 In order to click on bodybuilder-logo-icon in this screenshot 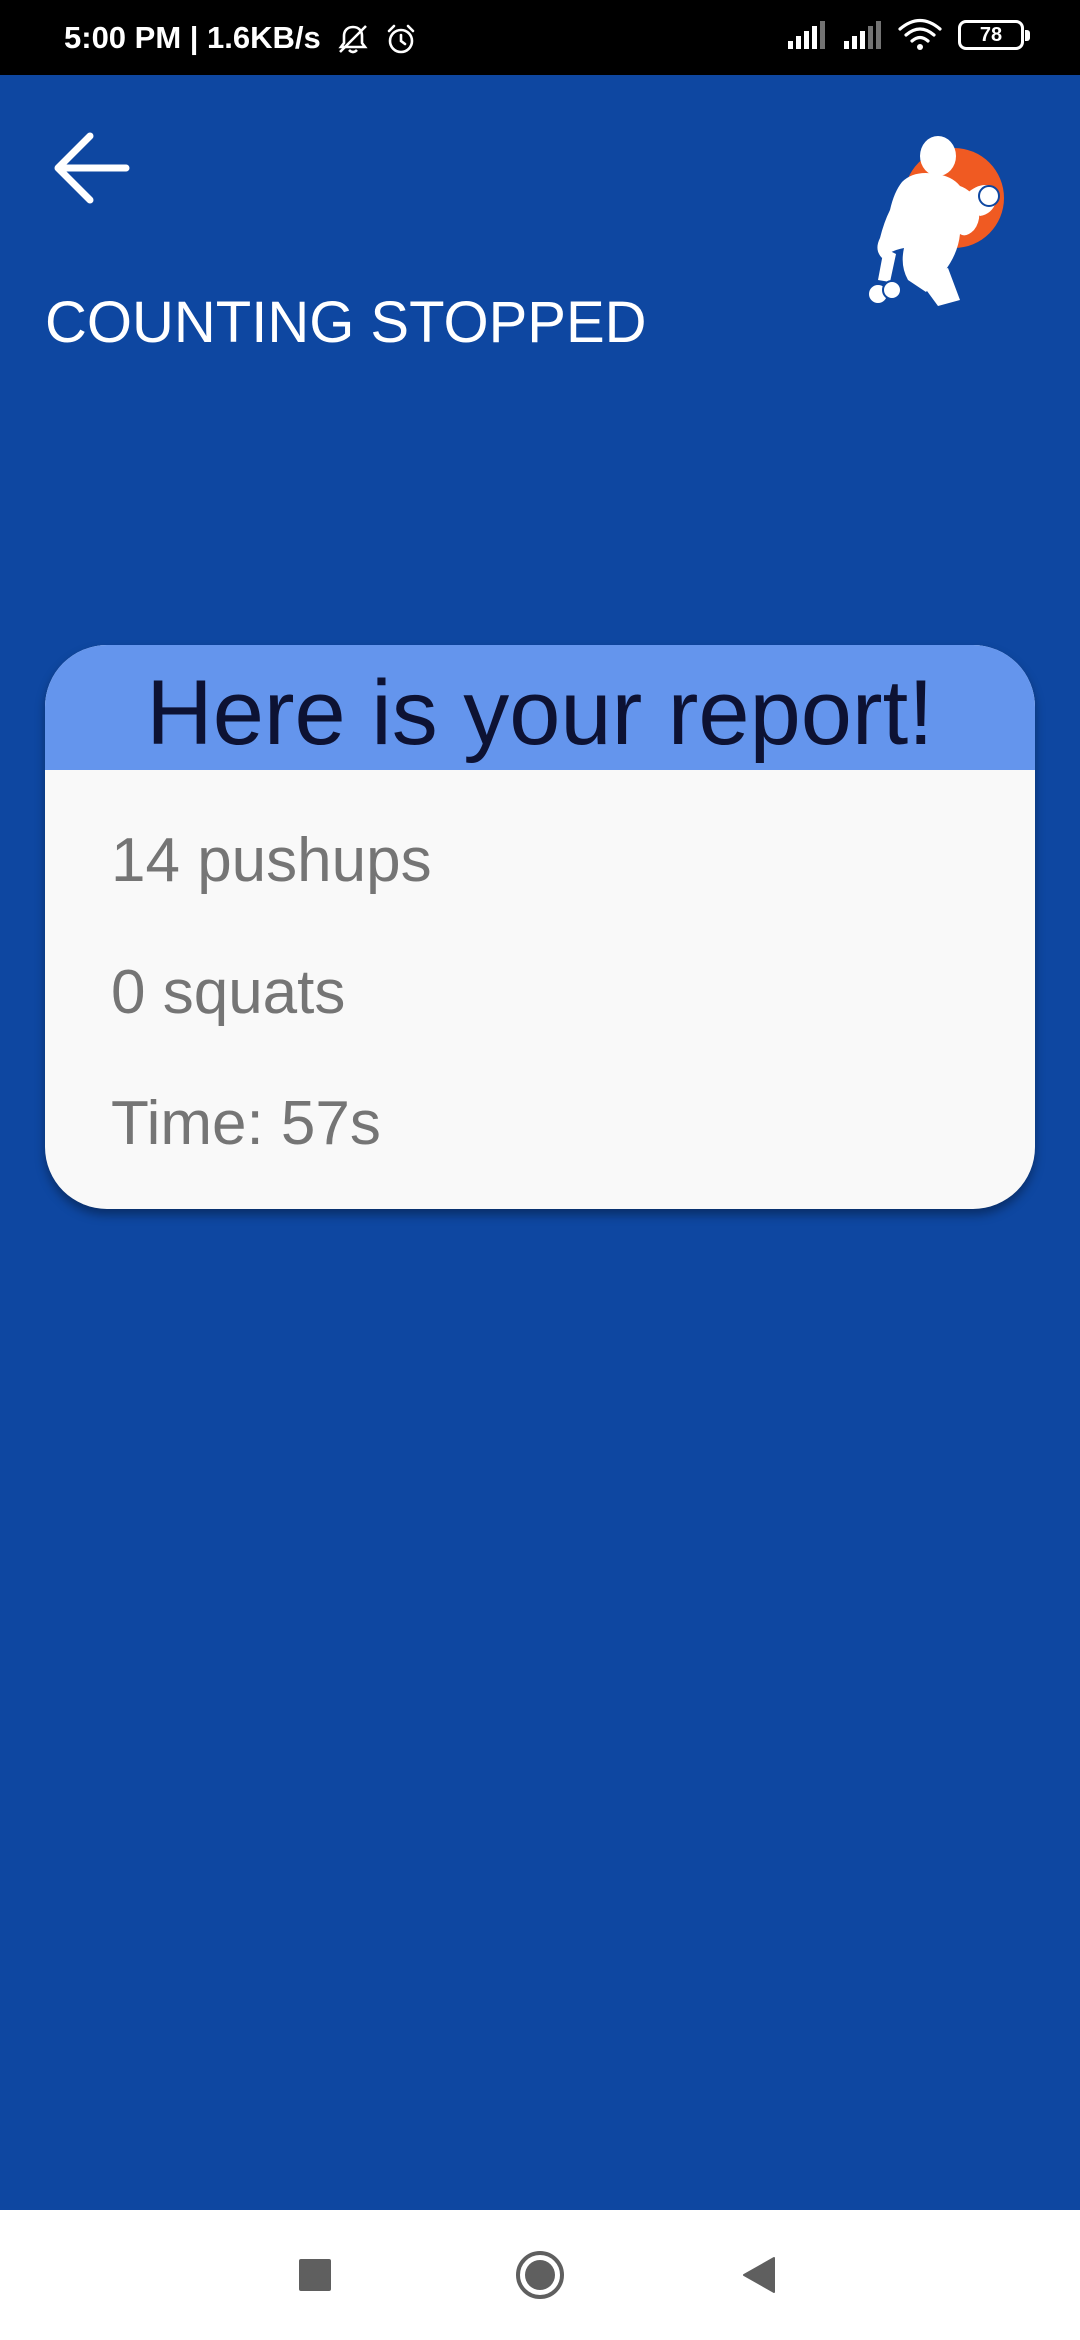, I will do `click(935, 221)`.